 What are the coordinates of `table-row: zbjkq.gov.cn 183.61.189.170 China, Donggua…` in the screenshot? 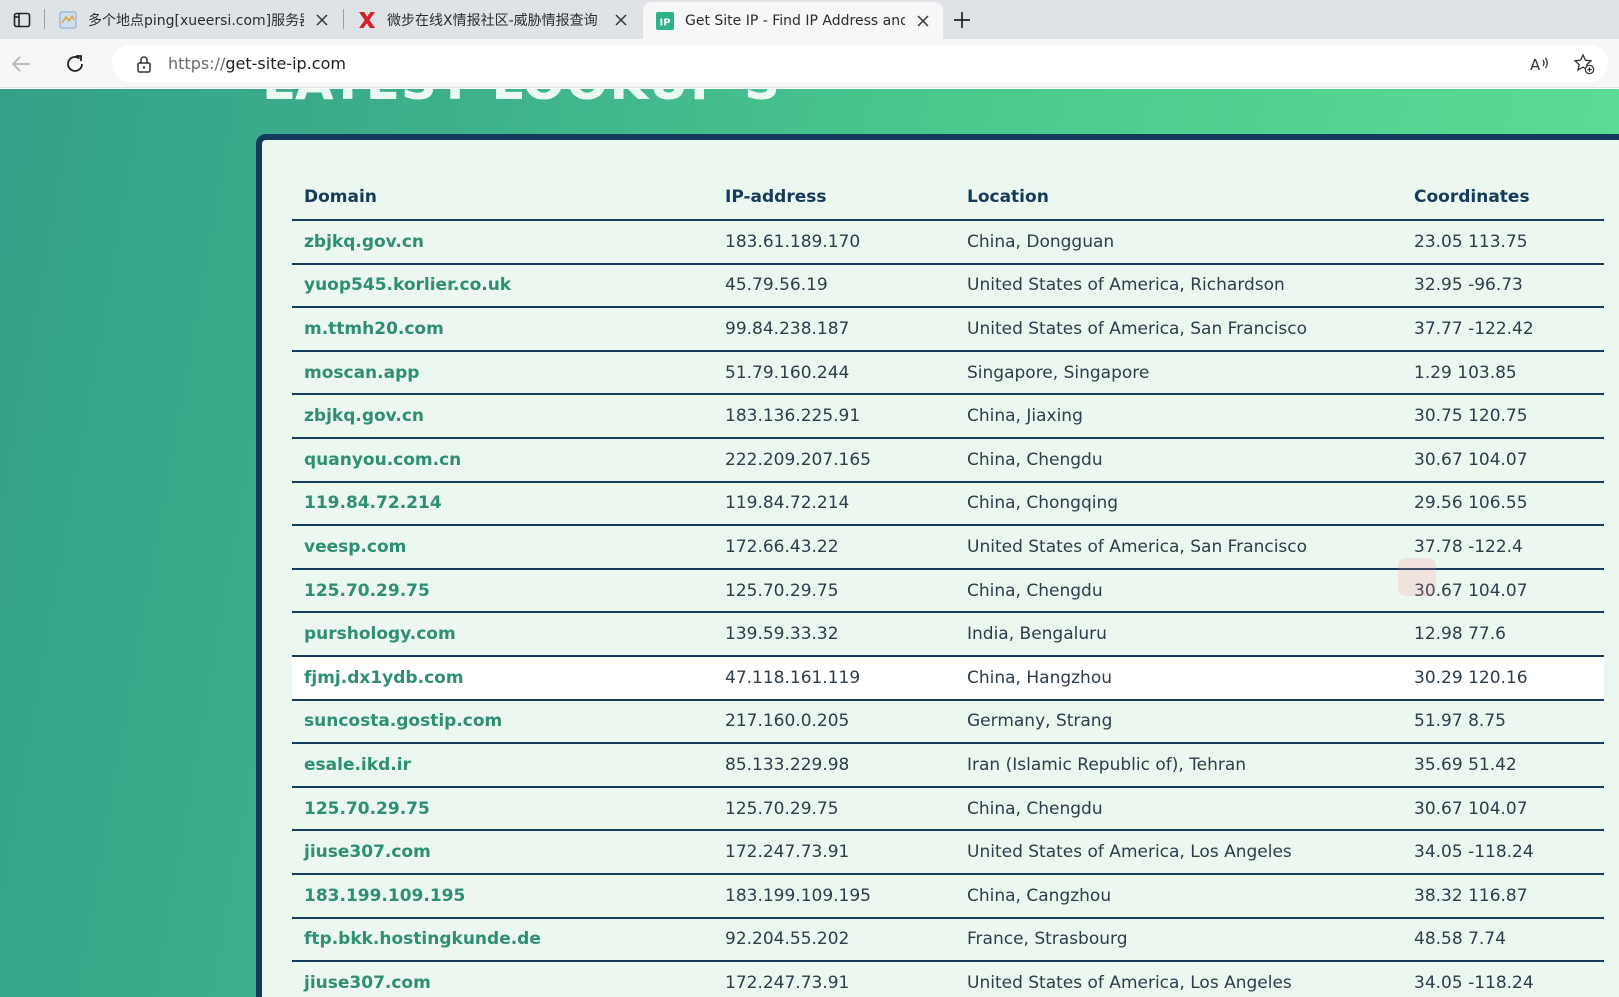 It's located at (948, 242).